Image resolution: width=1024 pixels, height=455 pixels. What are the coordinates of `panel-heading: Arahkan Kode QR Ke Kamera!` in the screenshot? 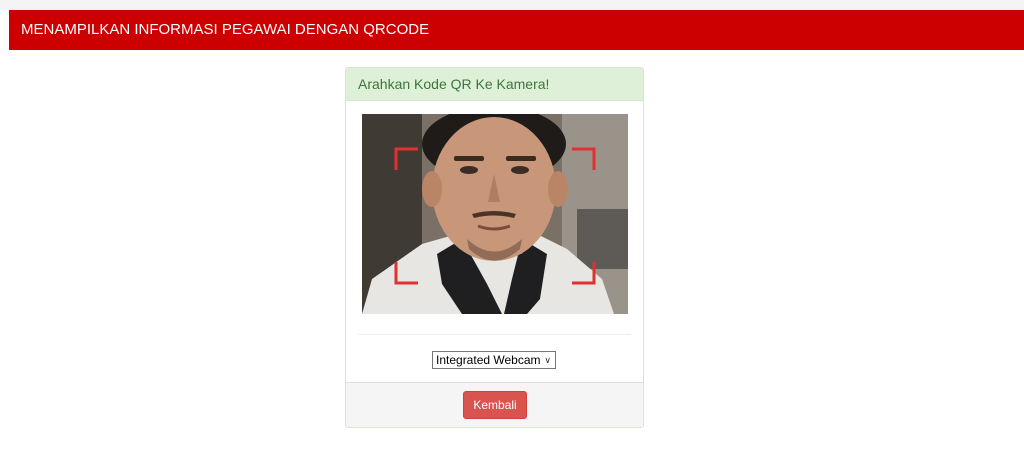 It's located at (494, 84).